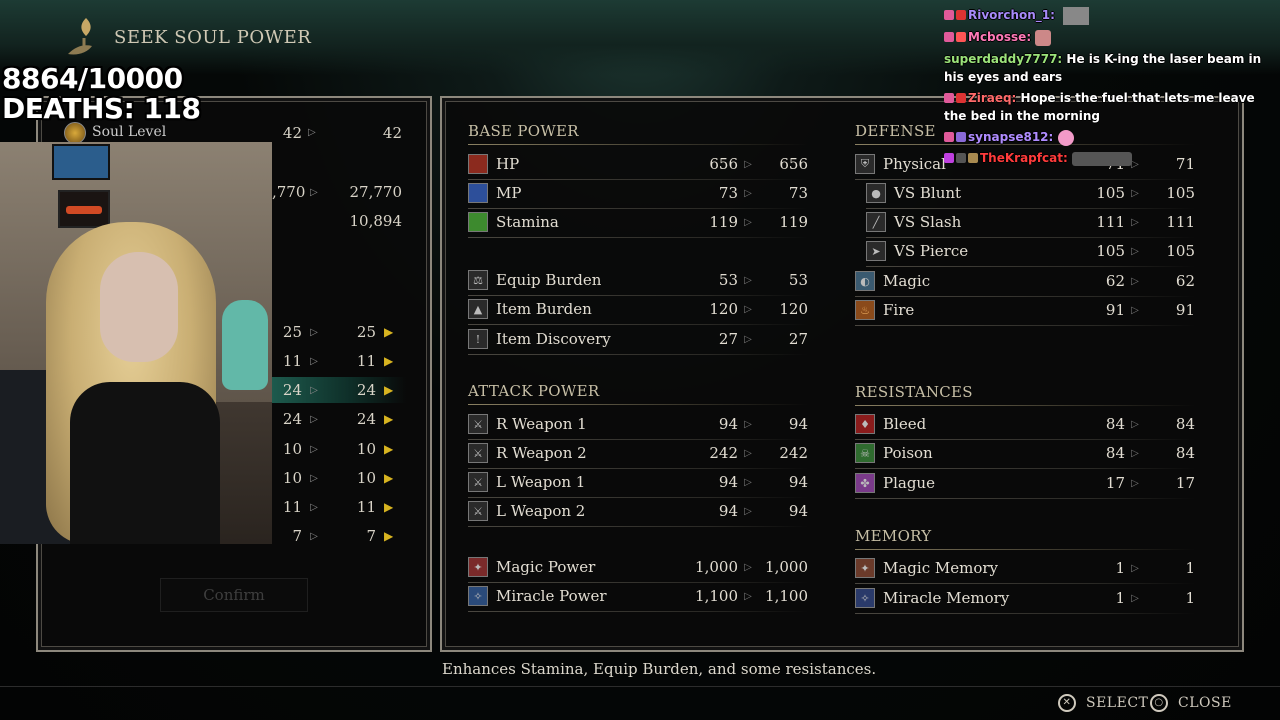 The height and width of the screenshot is (720, 1280). Describe the element at coordinates (723, 222) in the screenshot. I see `stat-current: 119` at that location.